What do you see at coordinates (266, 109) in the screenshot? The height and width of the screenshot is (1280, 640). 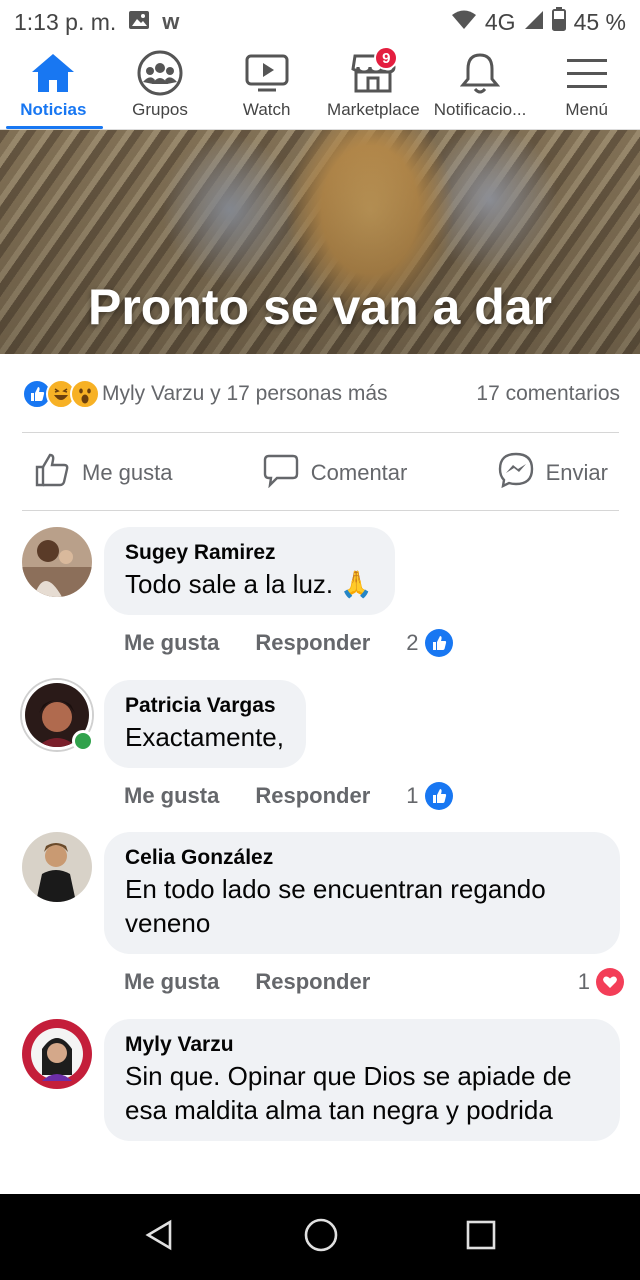 I see `tab-label: Watch` at bounding box center [266, 109].